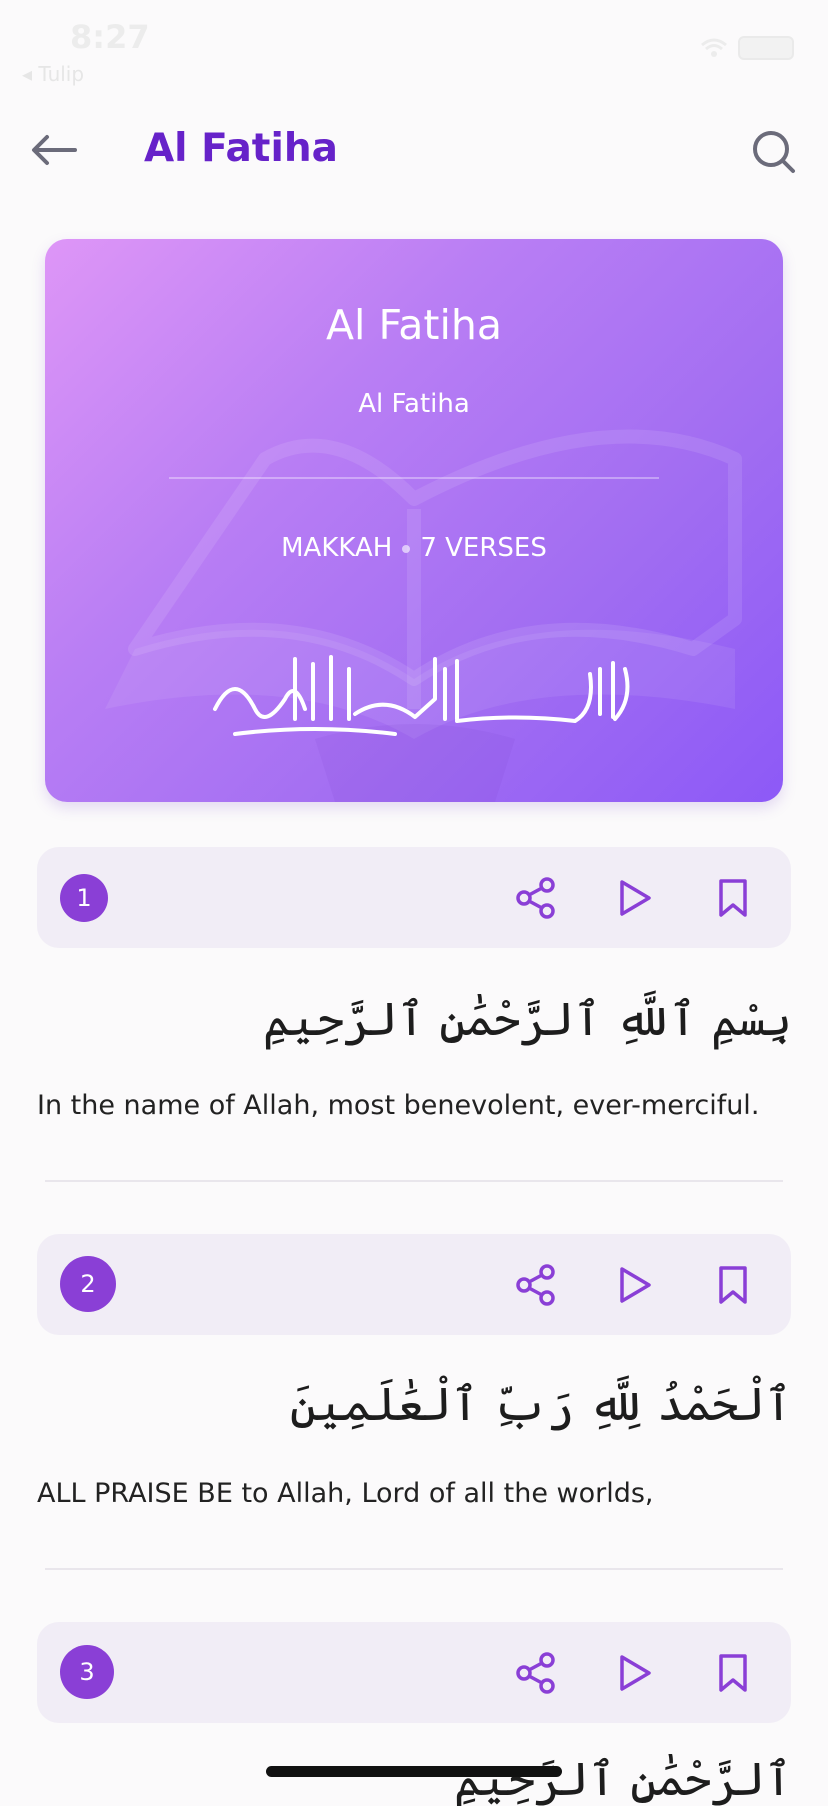 This screenshot has height=1806, width=828. Describe the element at coordinates (766, 48) in the screenshot. I see `battery-icon` at that location.